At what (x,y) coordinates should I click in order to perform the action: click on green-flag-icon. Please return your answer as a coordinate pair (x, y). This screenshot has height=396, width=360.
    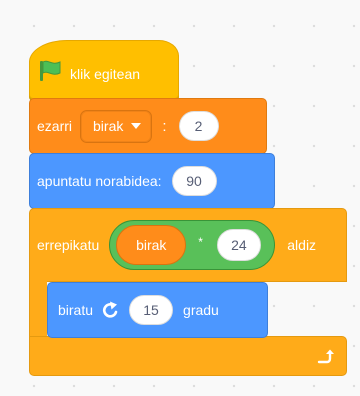
    Looking at the image, I should click on (50, 70).